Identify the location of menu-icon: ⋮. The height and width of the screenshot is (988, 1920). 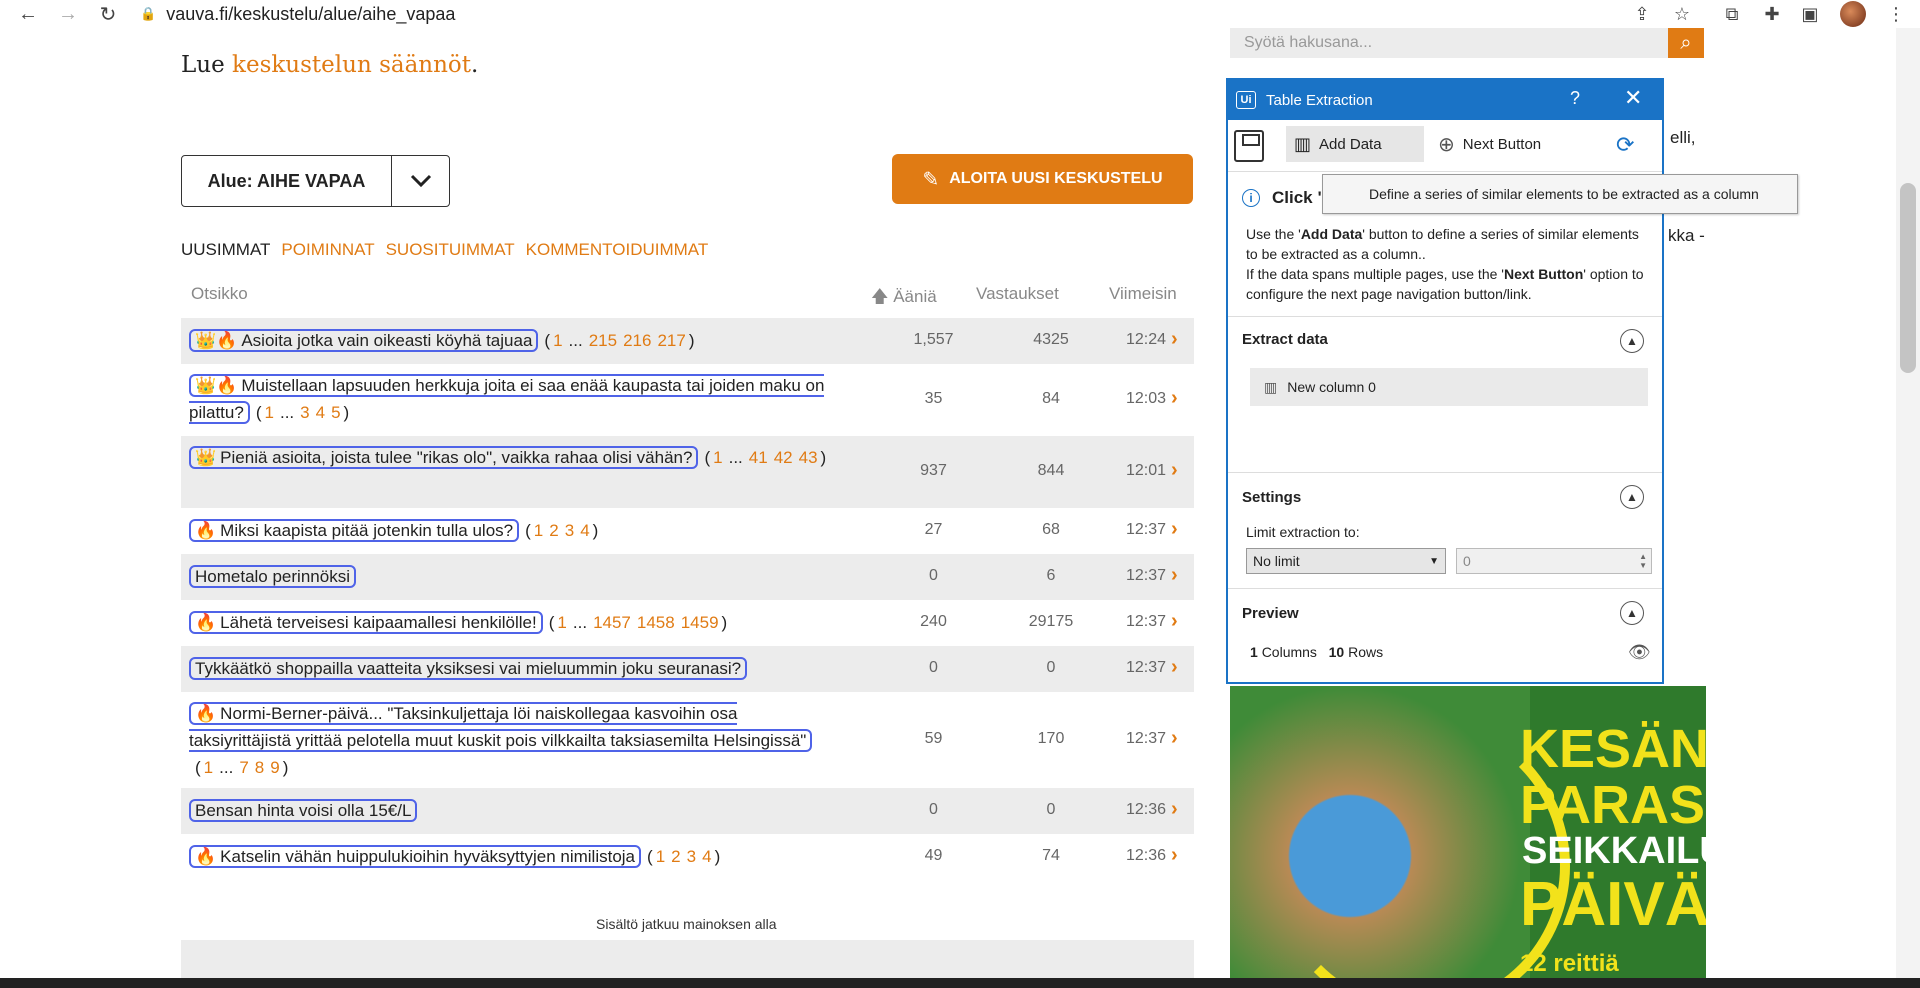
(1896, 14).